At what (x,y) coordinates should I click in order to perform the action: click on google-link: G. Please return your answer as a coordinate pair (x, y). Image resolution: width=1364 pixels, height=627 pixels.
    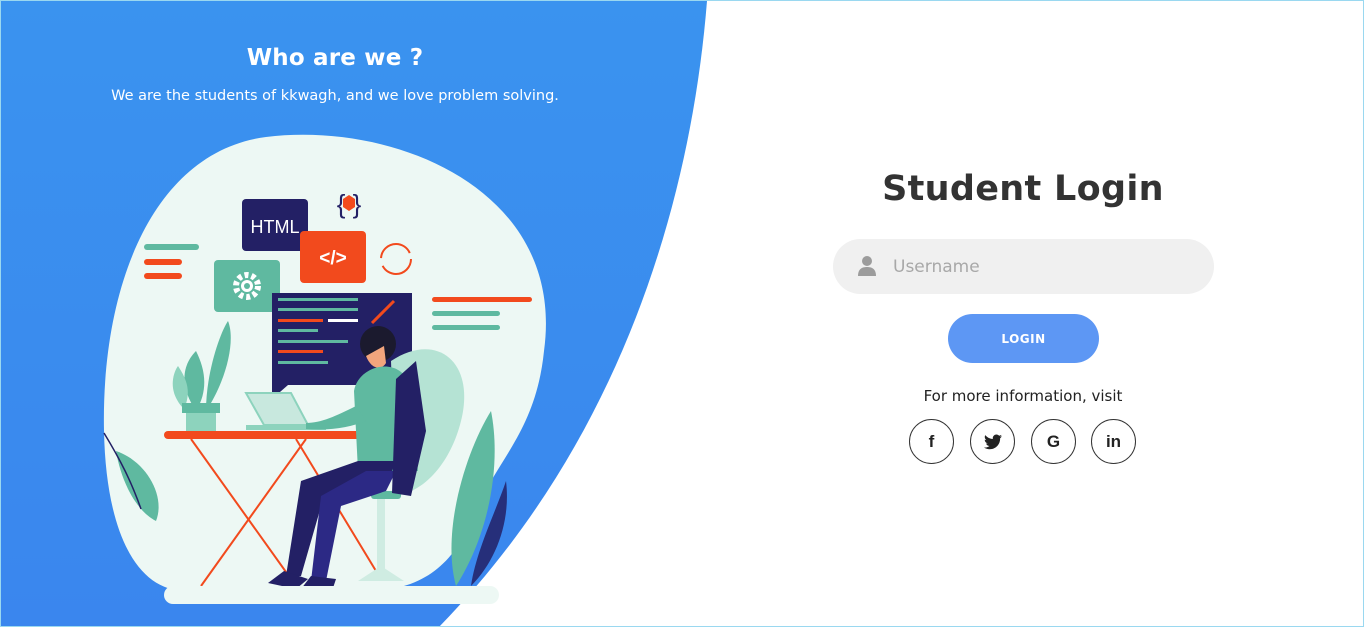
    Looking at the image, I should click on (1053, 441).